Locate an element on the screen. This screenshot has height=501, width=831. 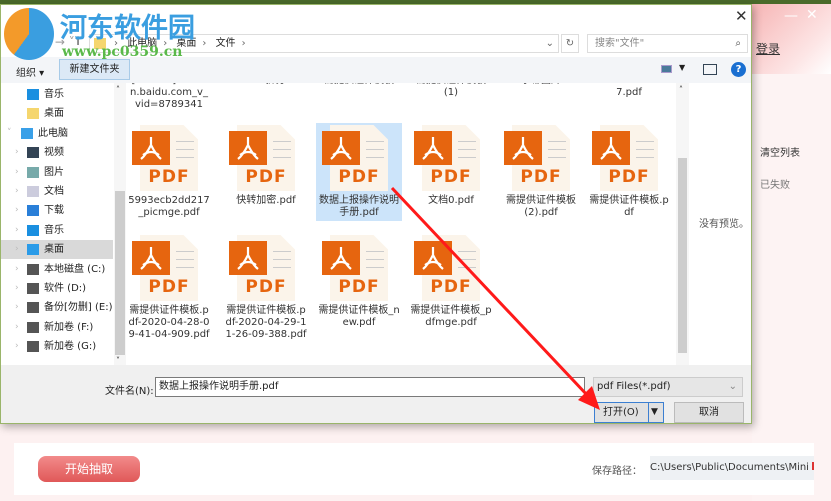
file-item: PDF 5993ecb2dd217_picmge.pdf is located at coordinates (169, 172).